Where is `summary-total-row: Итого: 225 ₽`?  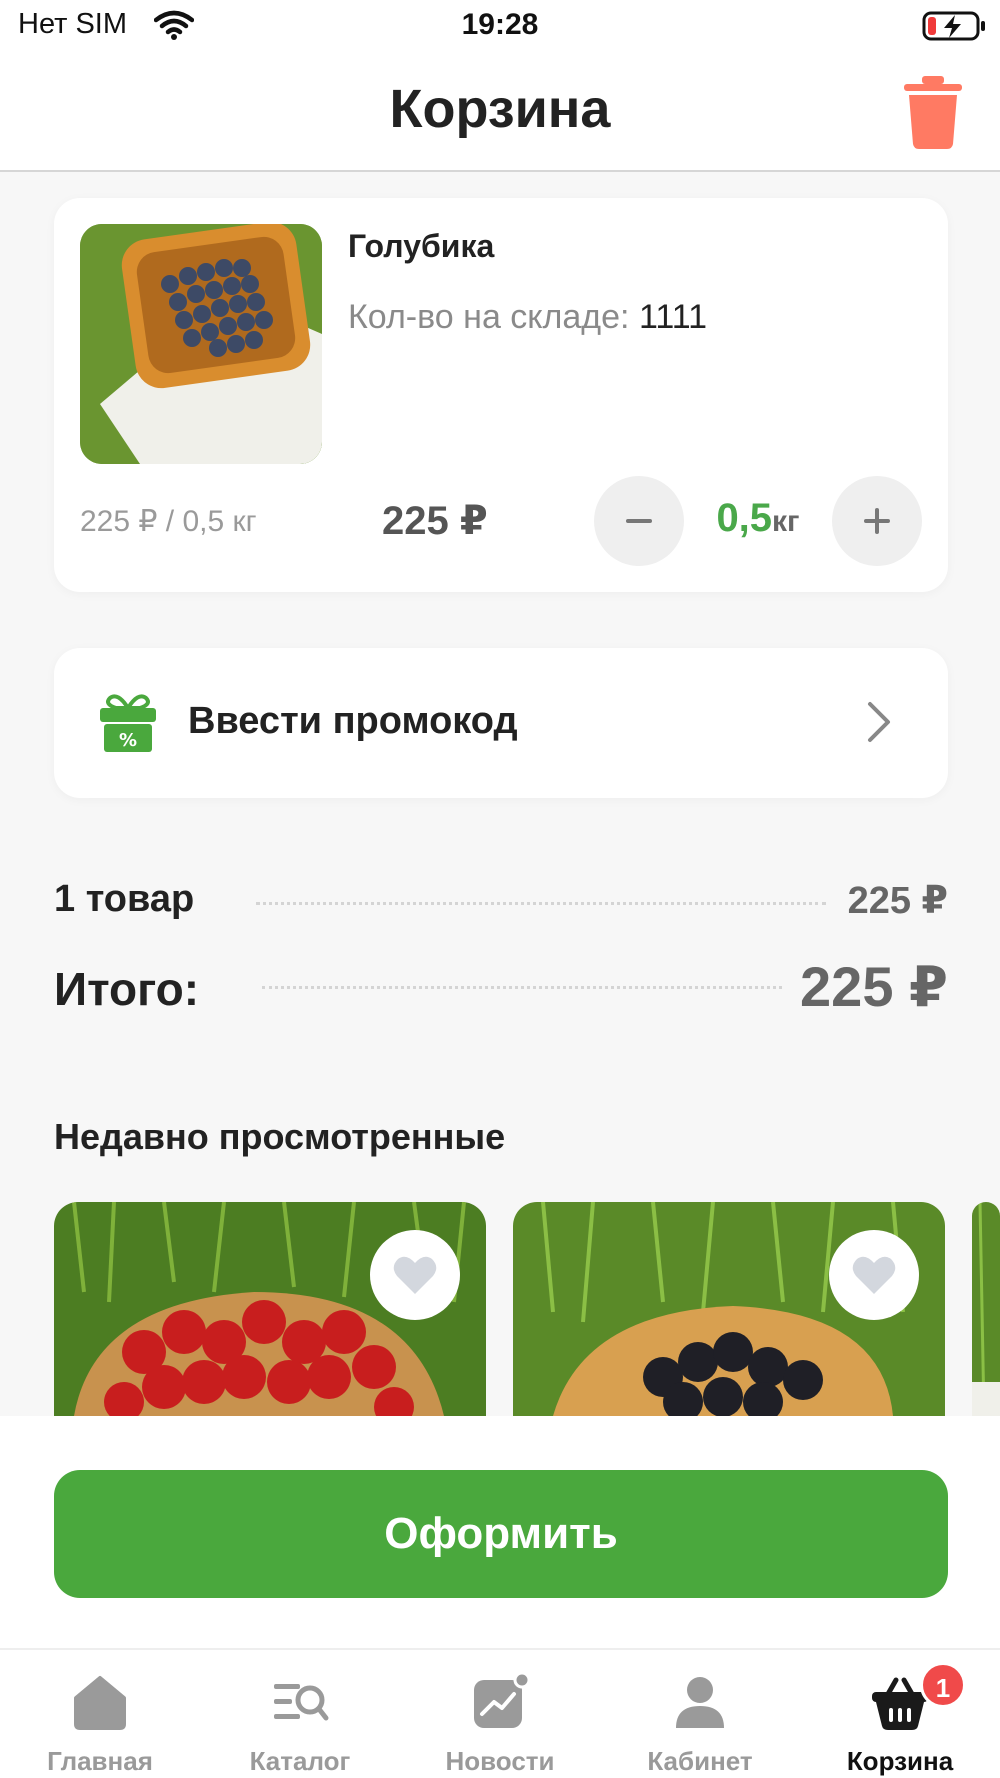 summary-total-row: Итого: 225 ₽ is located at coordinates (501, 988).